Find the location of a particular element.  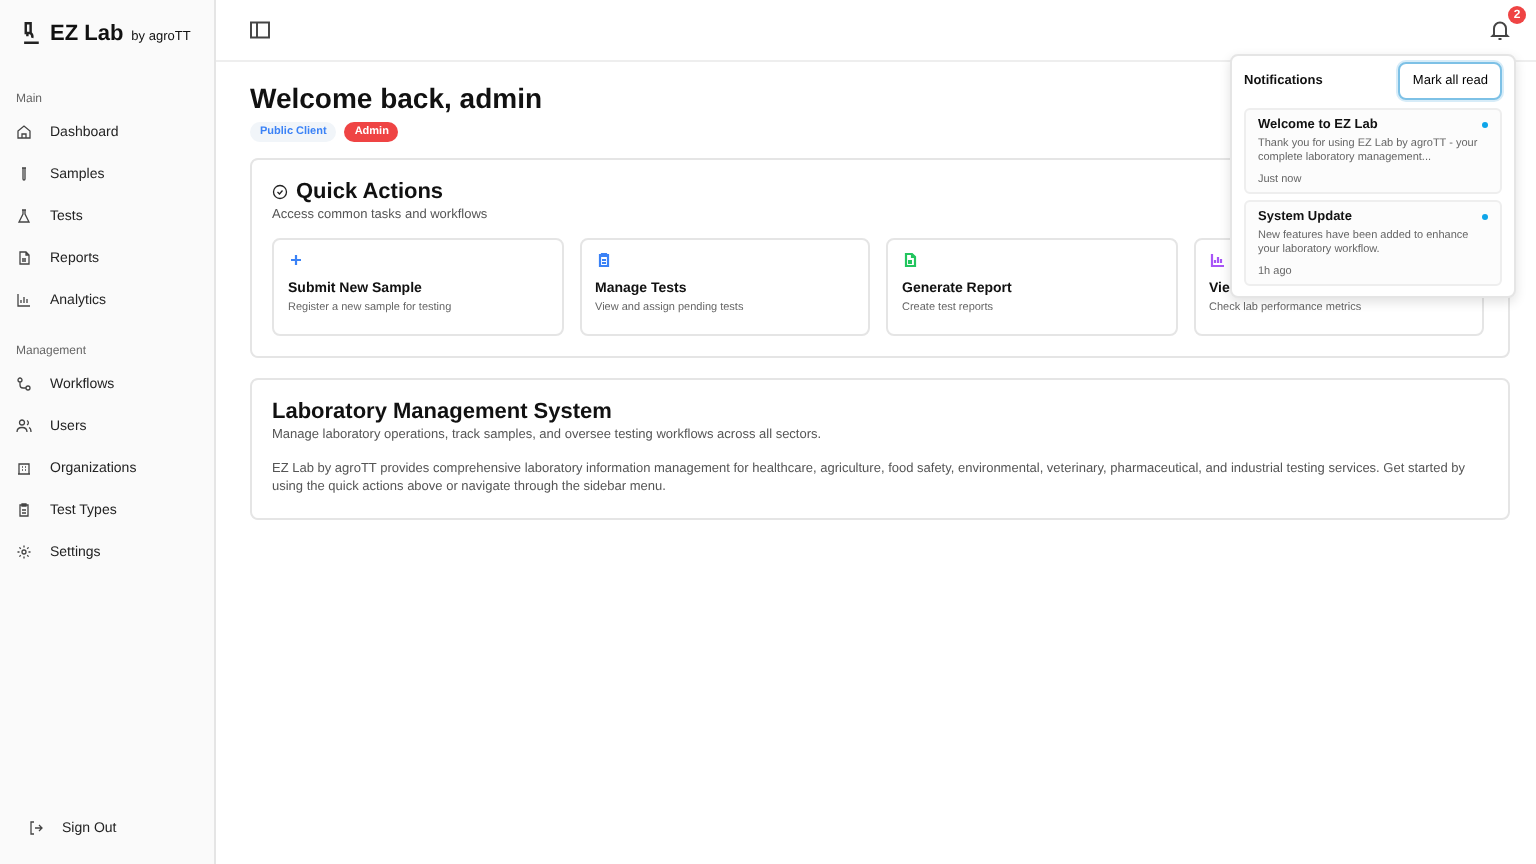

card-title: Quick Actions is located at coordinates (370, 192).